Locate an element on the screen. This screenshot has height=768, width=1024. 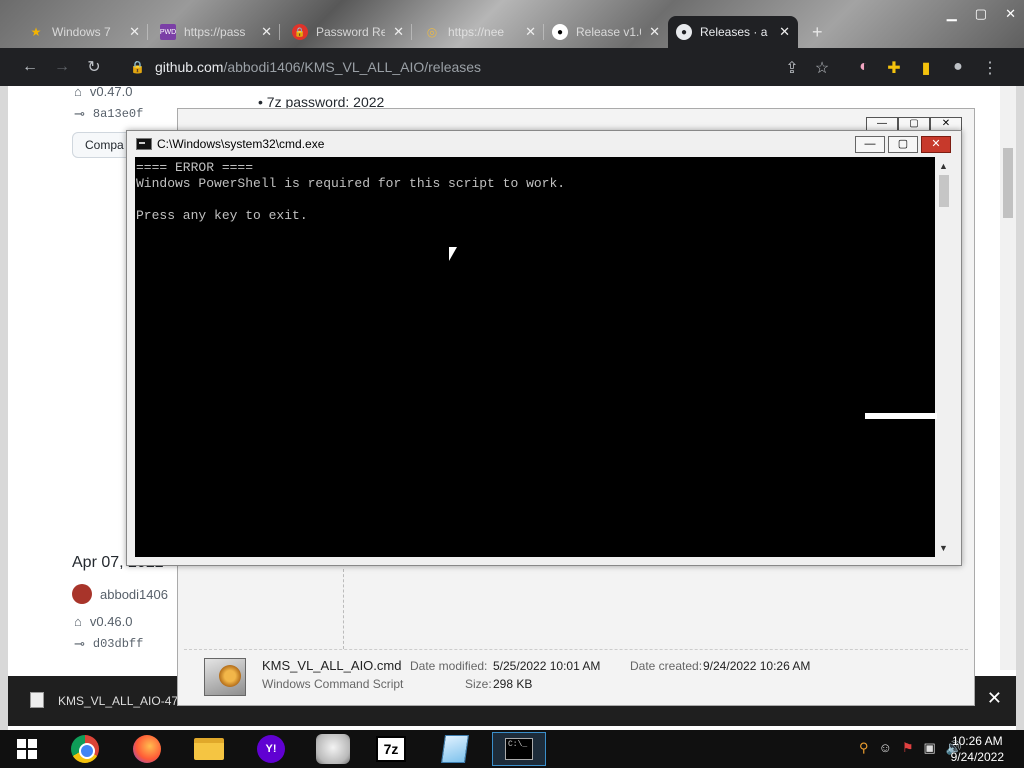
gear-icon is located at coordinates (230, 676).